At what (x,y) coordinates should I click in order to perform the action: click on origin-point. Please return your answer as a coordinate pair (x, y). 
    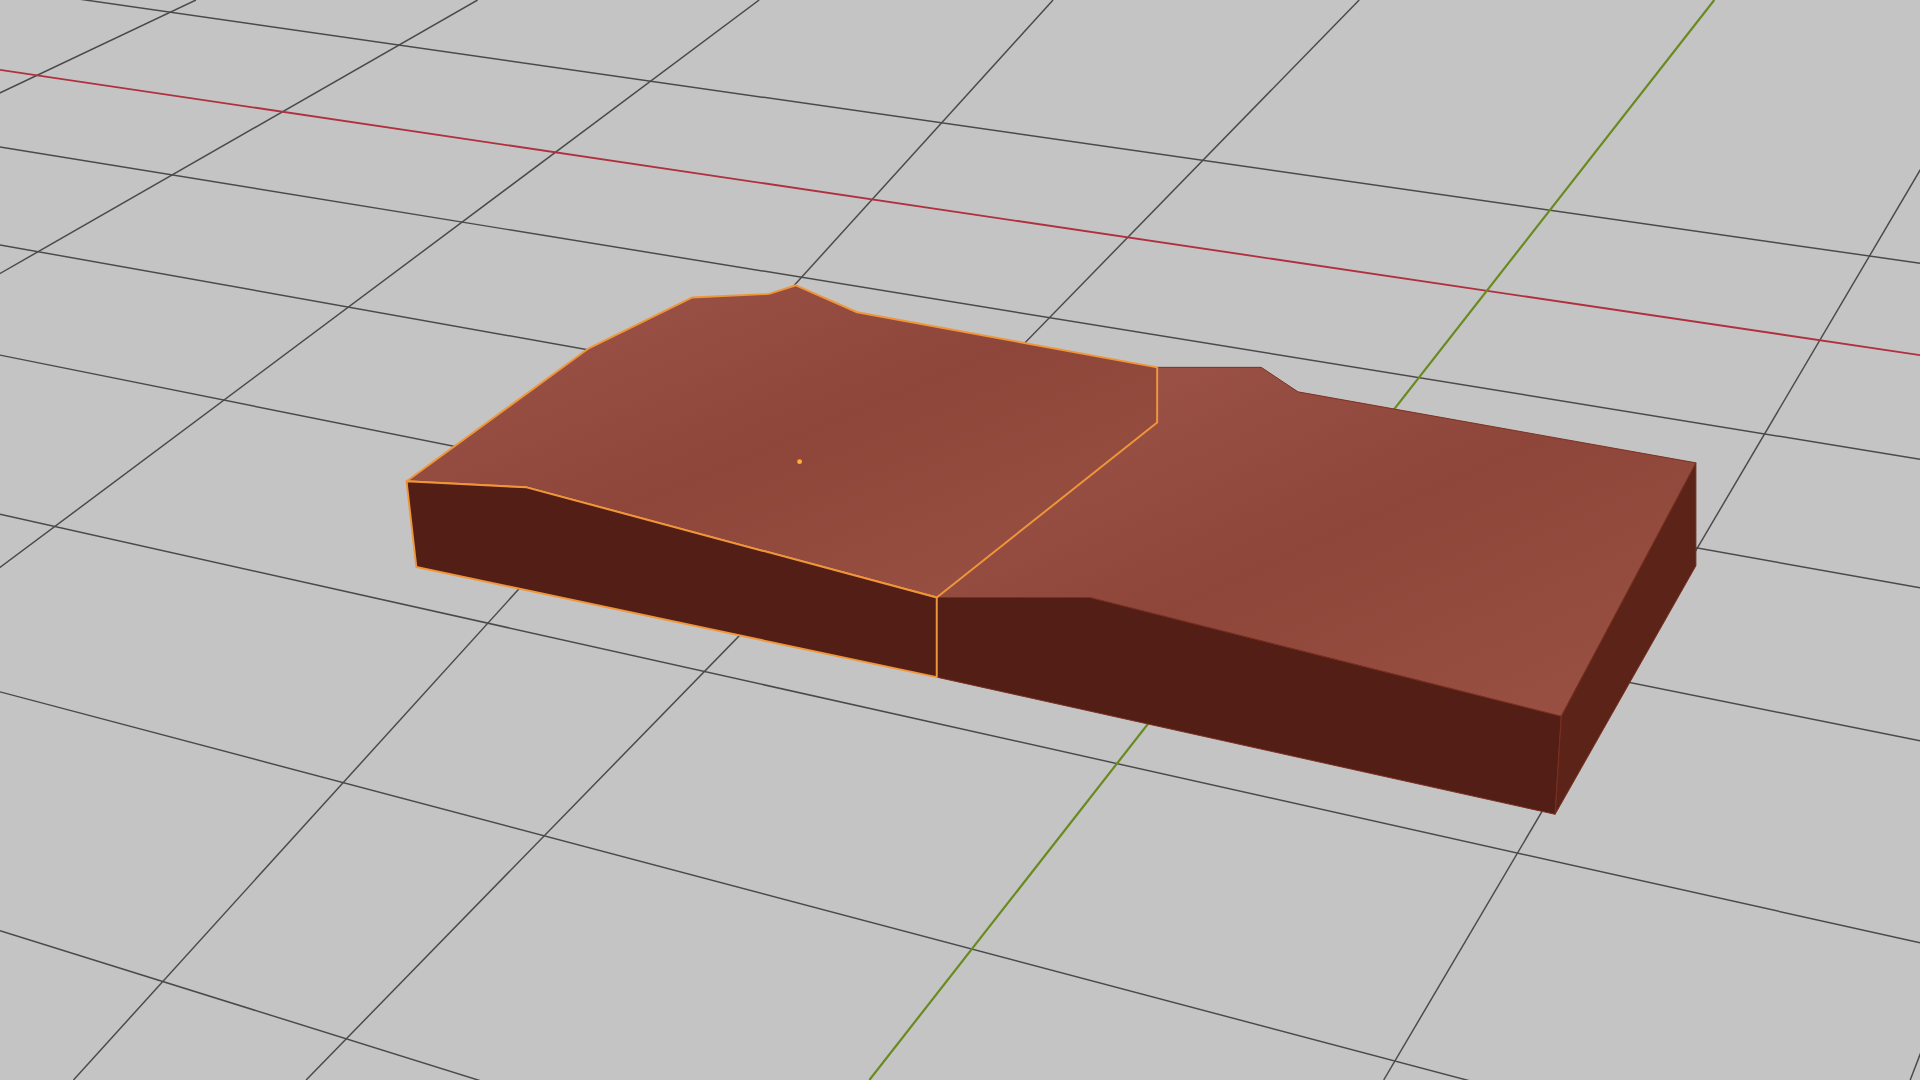
    Looking at the image, I should click on (800, 462).